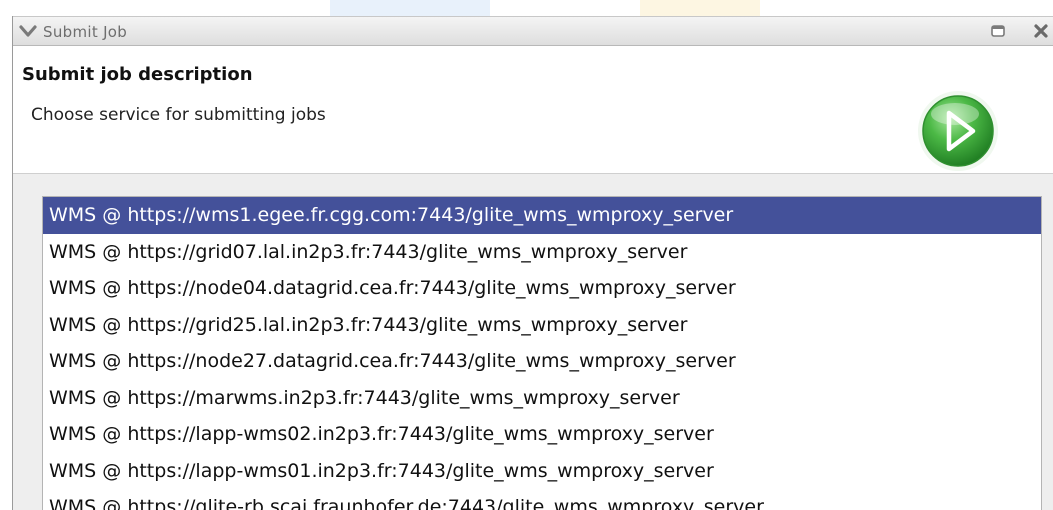  I want to click on window-title: Submit Job, so click(85, 32).